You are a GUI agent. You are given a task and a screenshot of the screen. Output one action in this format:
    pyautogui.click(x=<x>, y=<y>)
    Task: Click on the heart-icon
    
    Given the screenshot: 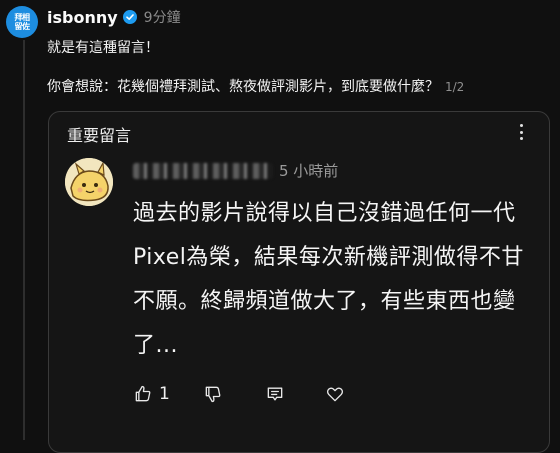 What is the action you would take?
    pyautogui.click(x=335, y=394)
    